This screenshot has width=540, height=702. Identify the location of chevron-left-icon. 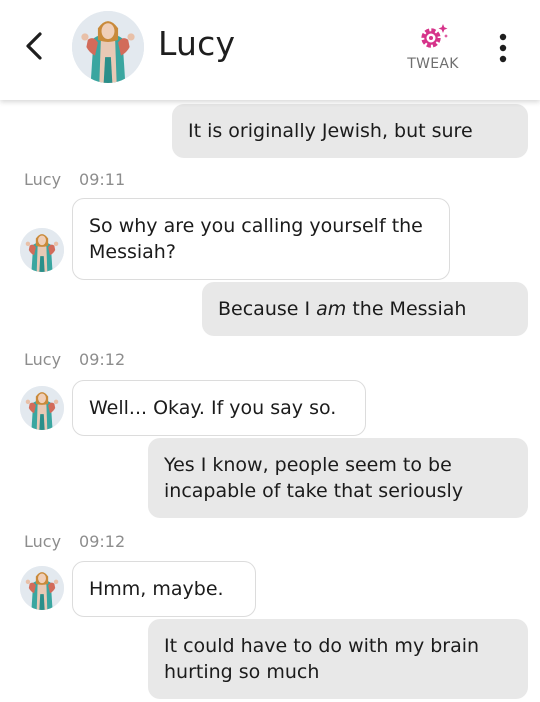
(34, 46).